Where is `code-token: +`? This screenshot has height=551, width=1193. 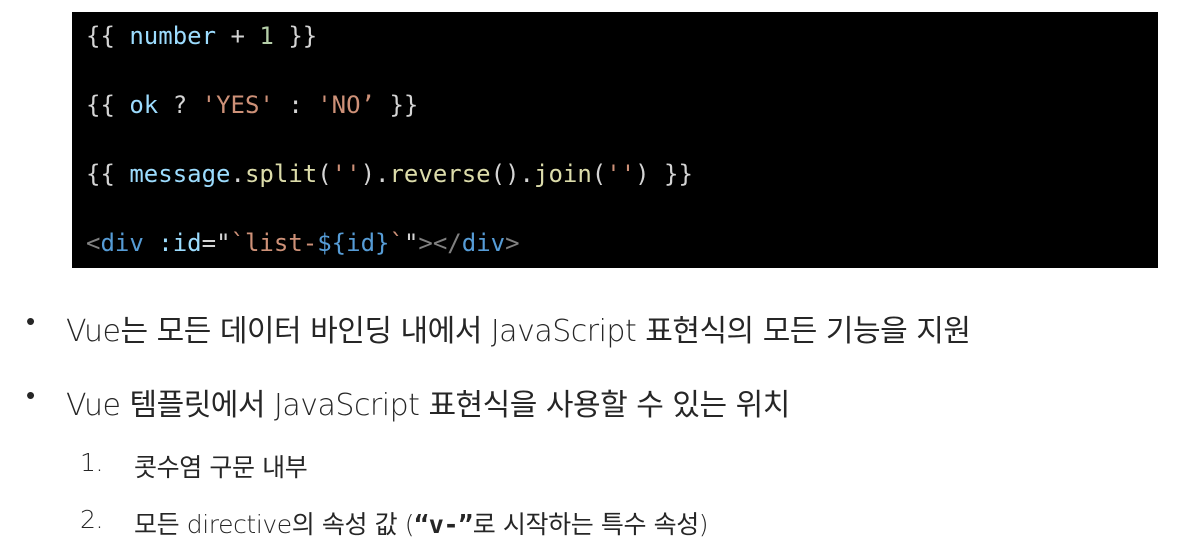
code-token: + is located at coordinates (238, 36).